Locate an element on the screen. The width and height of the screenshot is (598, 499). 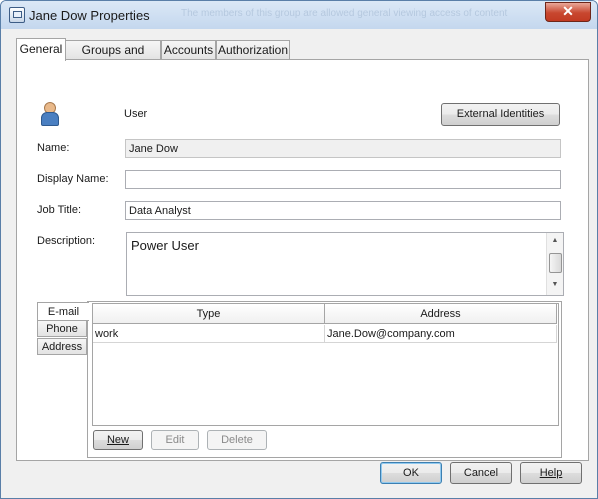
close-button: ✕ is located at coordinates (568, 12).